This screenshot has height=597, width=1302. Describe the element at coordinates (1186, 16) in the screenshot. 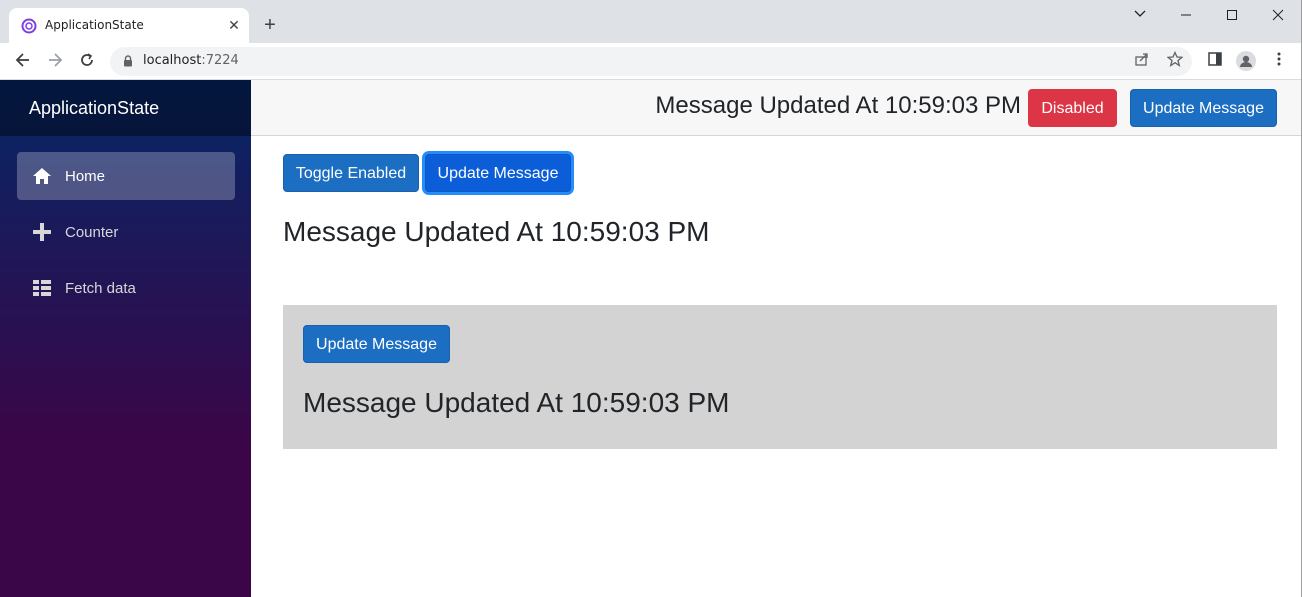

I see `minimize-button` at that location.